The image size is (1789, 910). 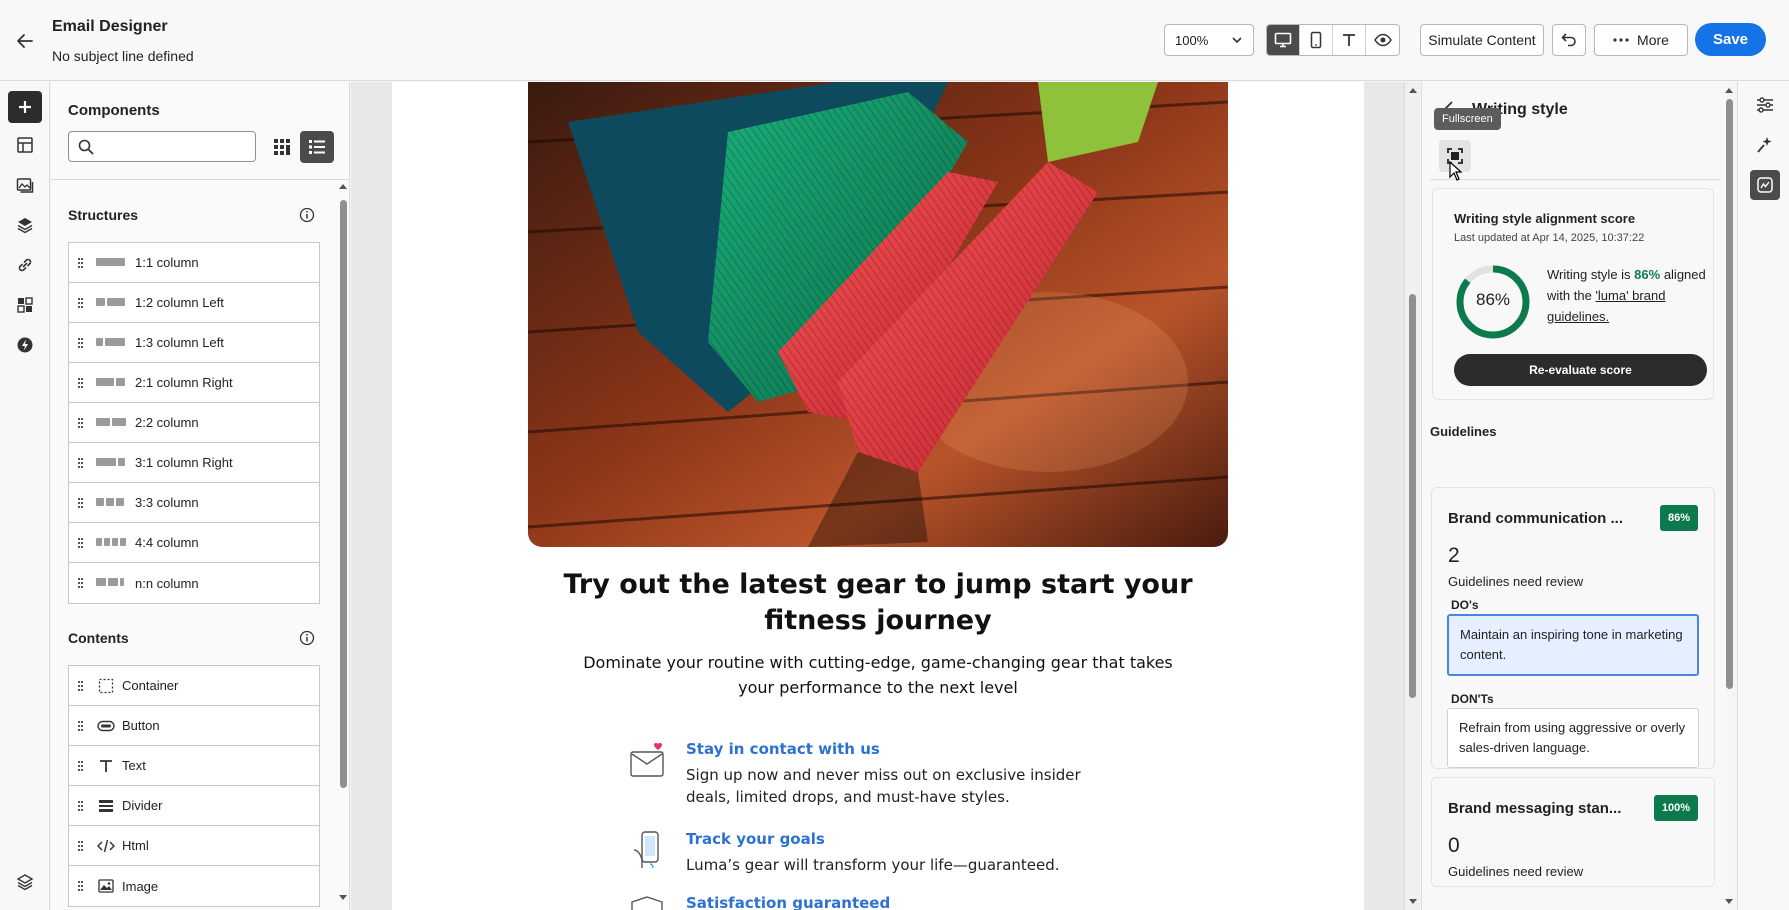 I want to click on structure-item: 2:1 column Right, so click(x=194, y=383).